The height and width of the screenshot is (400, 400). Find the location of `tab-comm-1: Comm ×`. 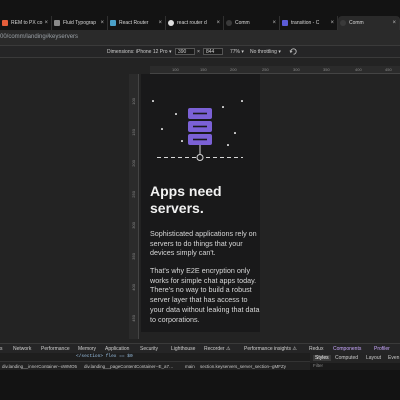

tab-comm-1: Comm × is located at coordinates (252, 23).